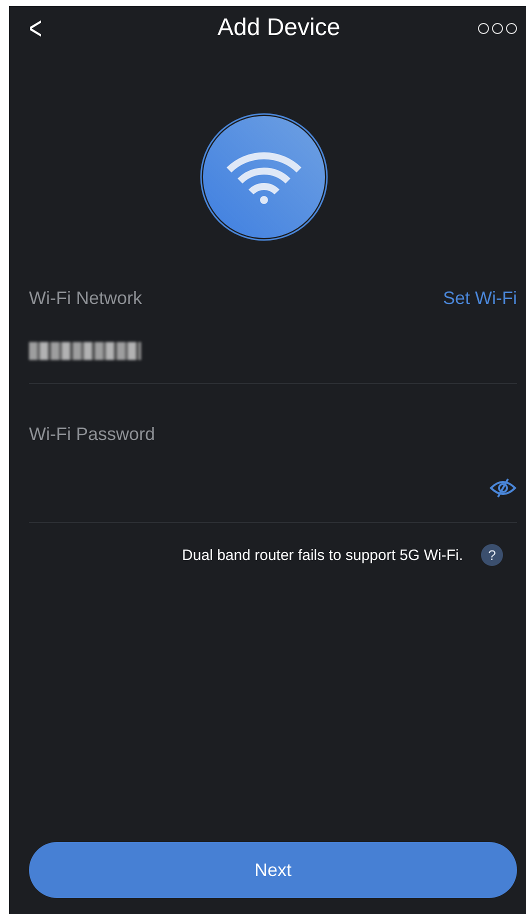 The image size is (526, 914). What do you see at coordinates (278, 28) in the screenshot?
I see `screen-title: Add Device` at bounding box center [278, 28].